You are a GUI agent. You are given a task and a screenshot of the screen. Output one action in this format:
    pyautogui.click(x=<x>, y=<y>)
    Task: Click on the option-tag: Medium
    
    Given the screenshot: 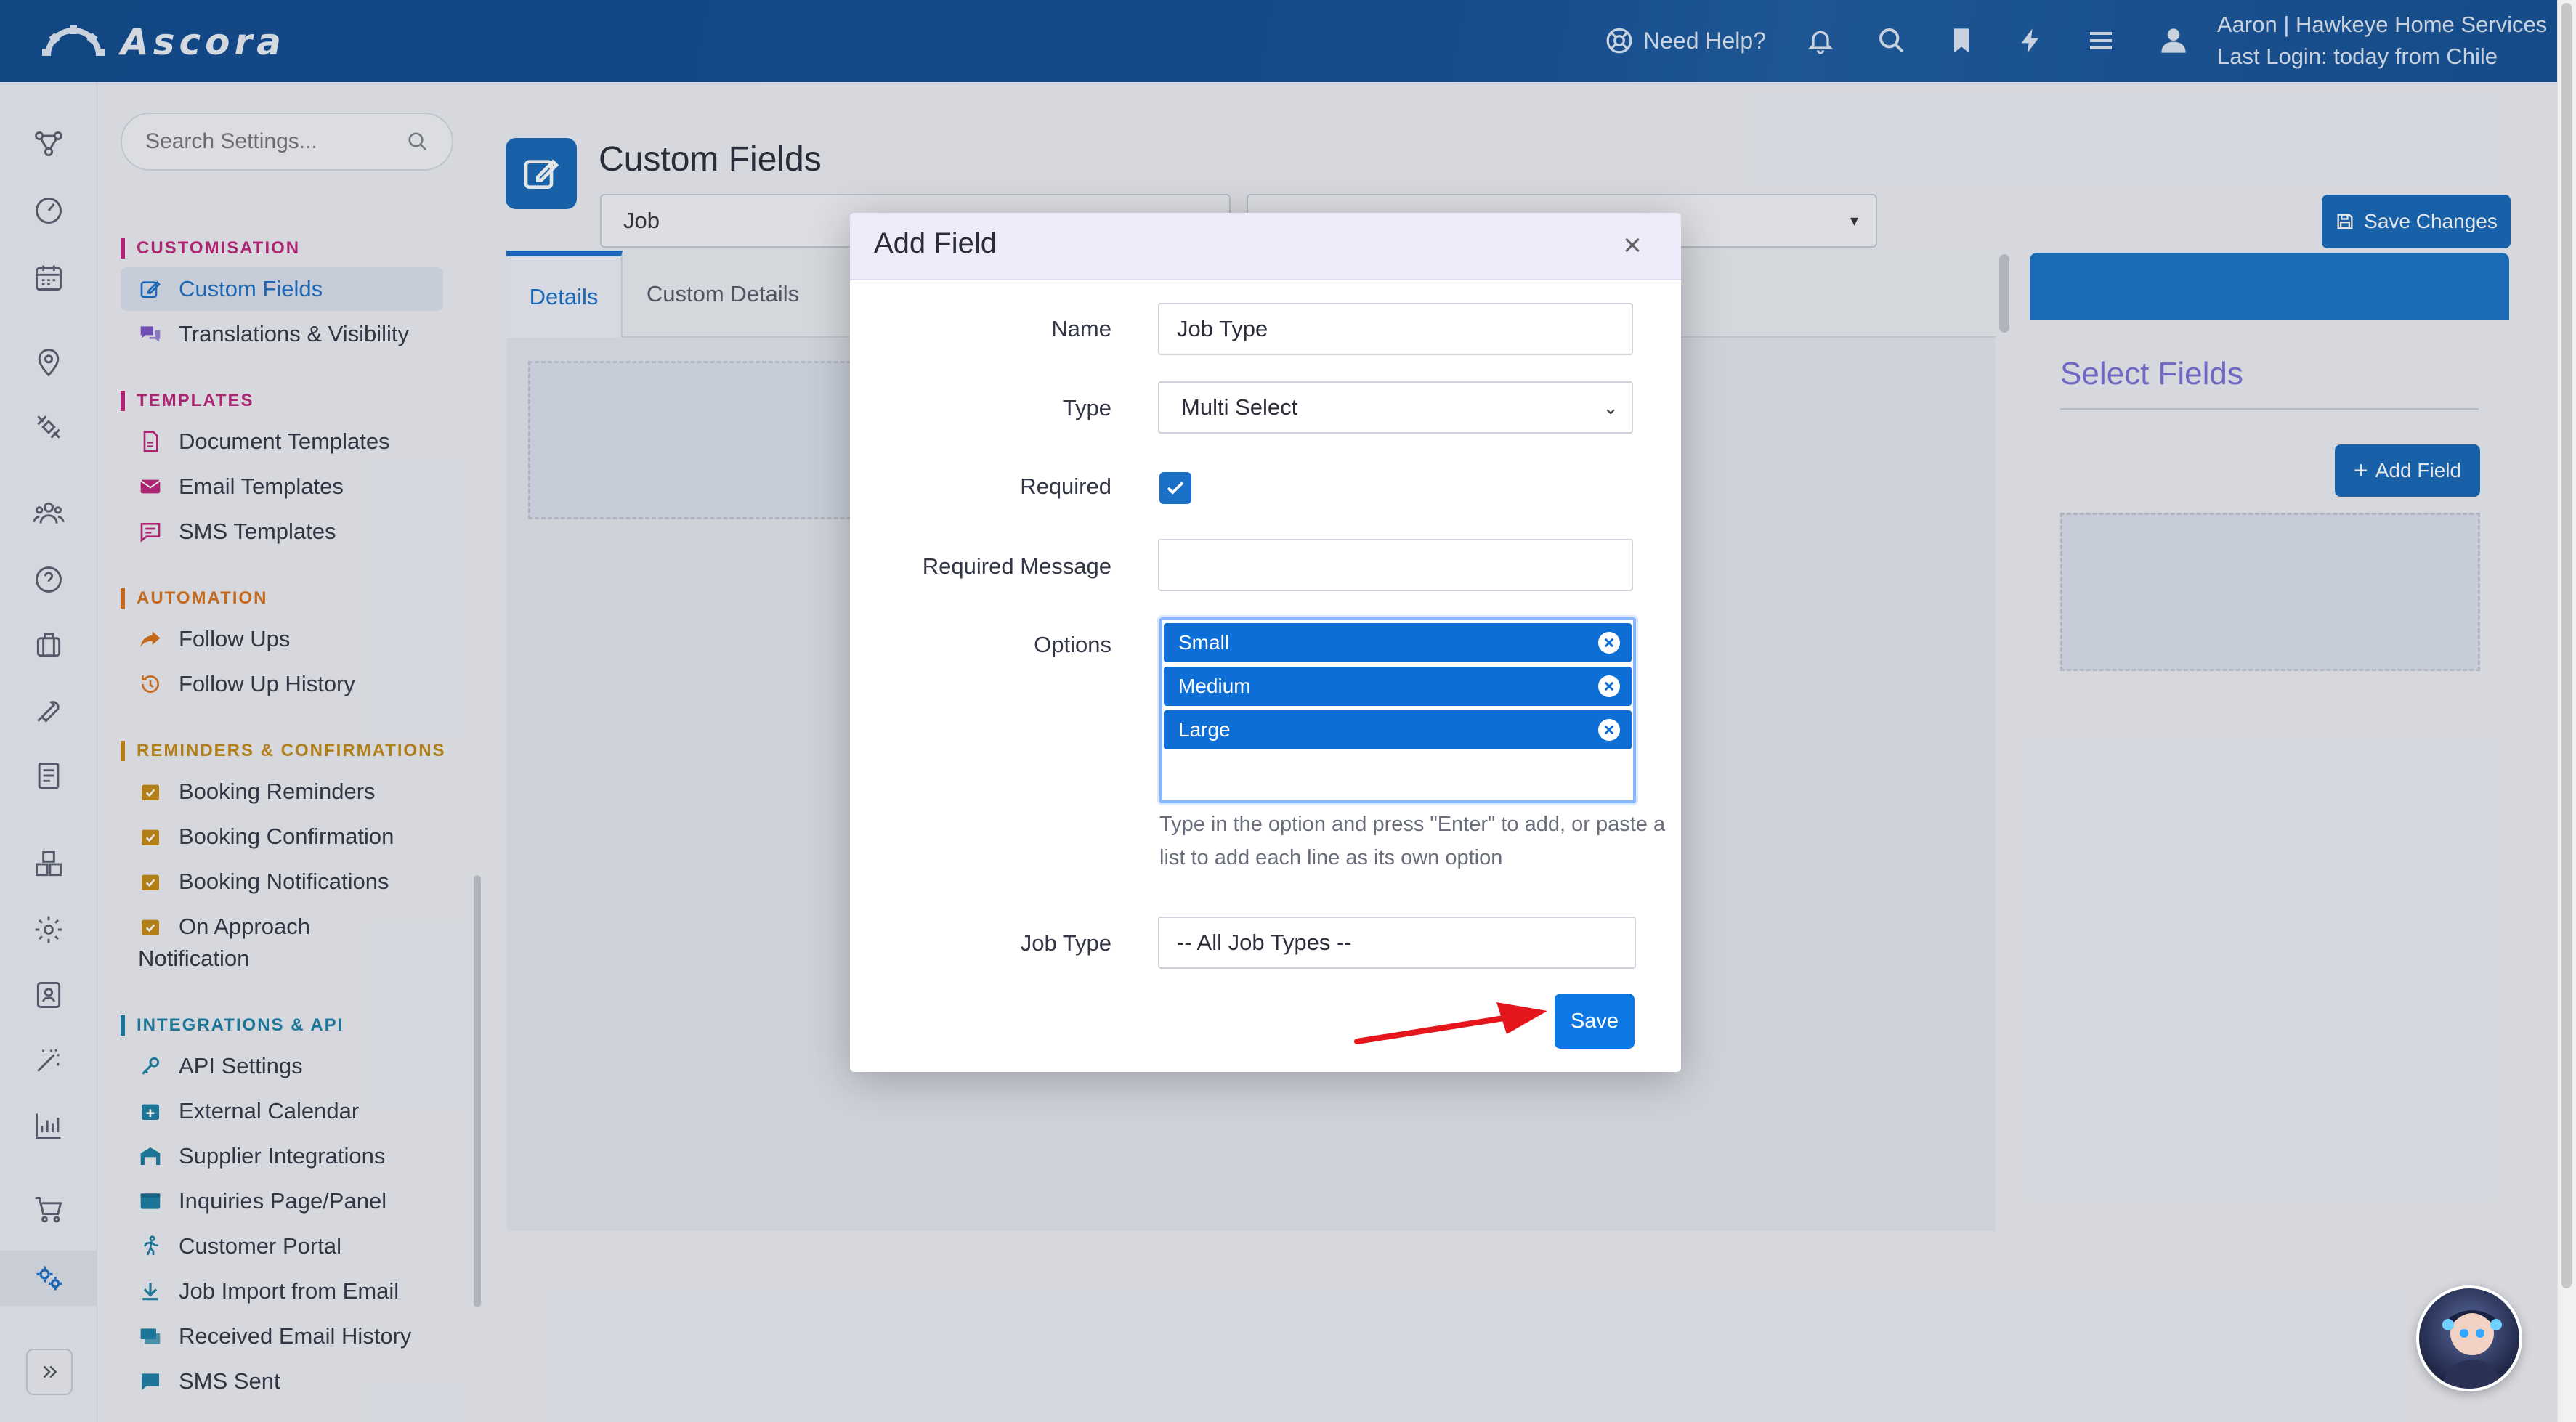 What is the action you would take?
    pyautogui.click(x=1398, y=686)
    